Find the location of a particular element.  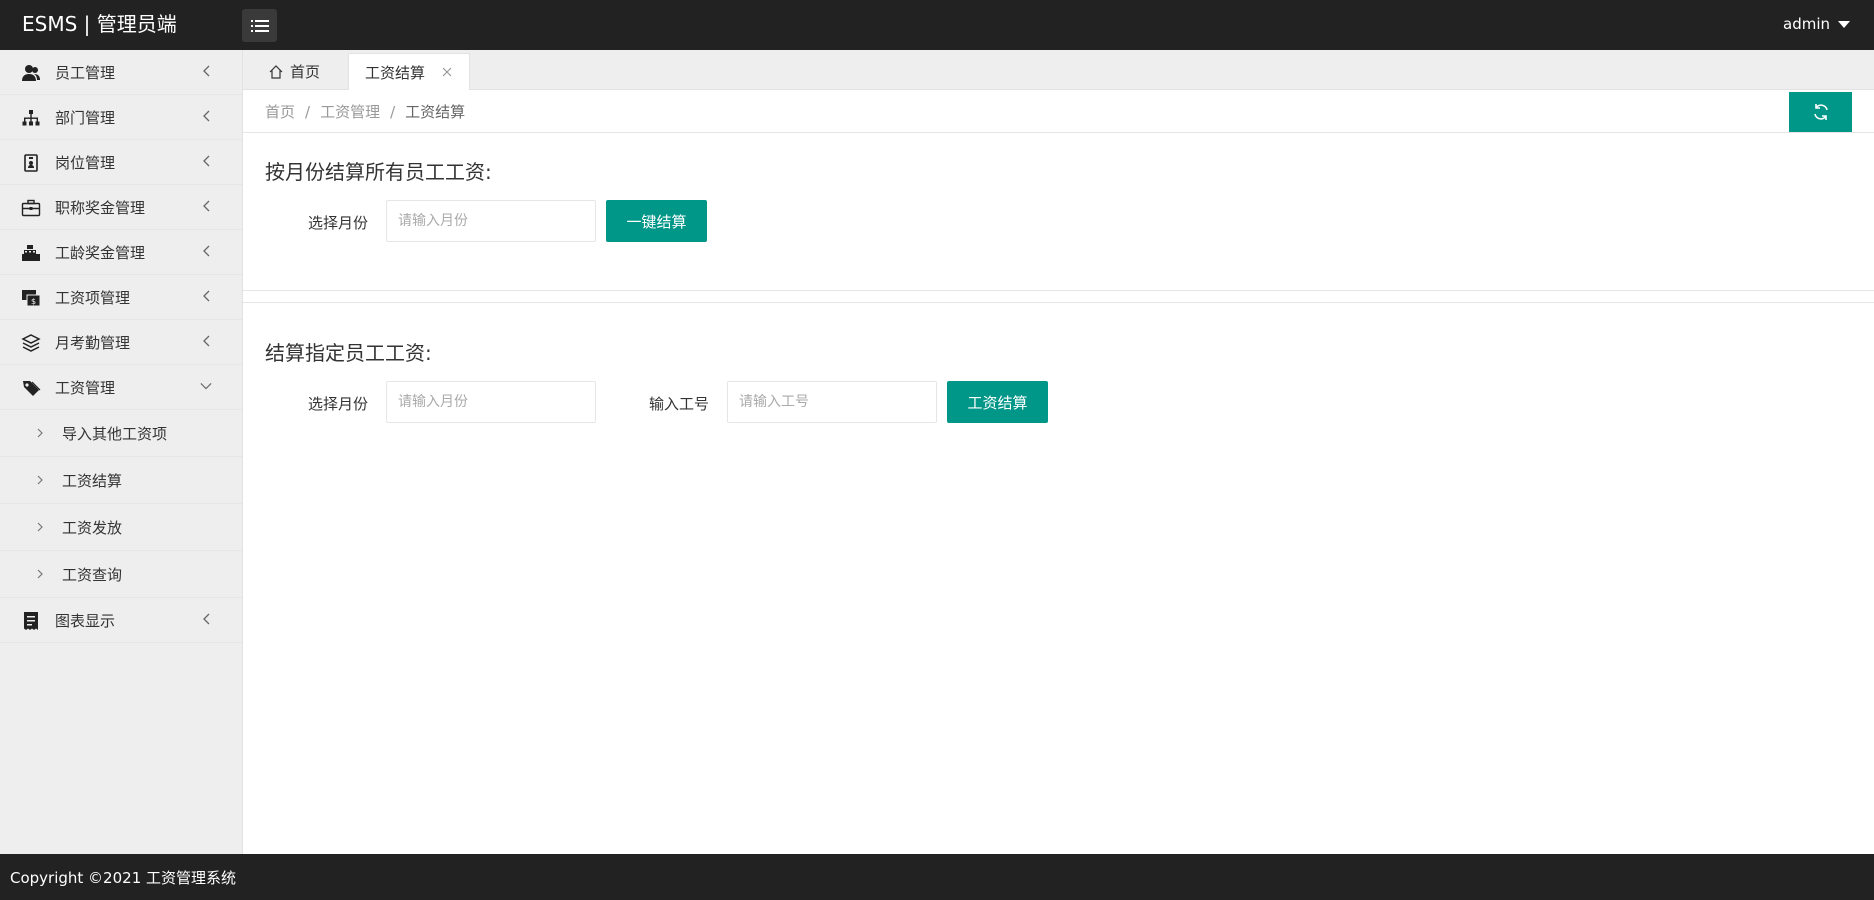

money-chat-icon: $ is located at coordinates (31, 298).